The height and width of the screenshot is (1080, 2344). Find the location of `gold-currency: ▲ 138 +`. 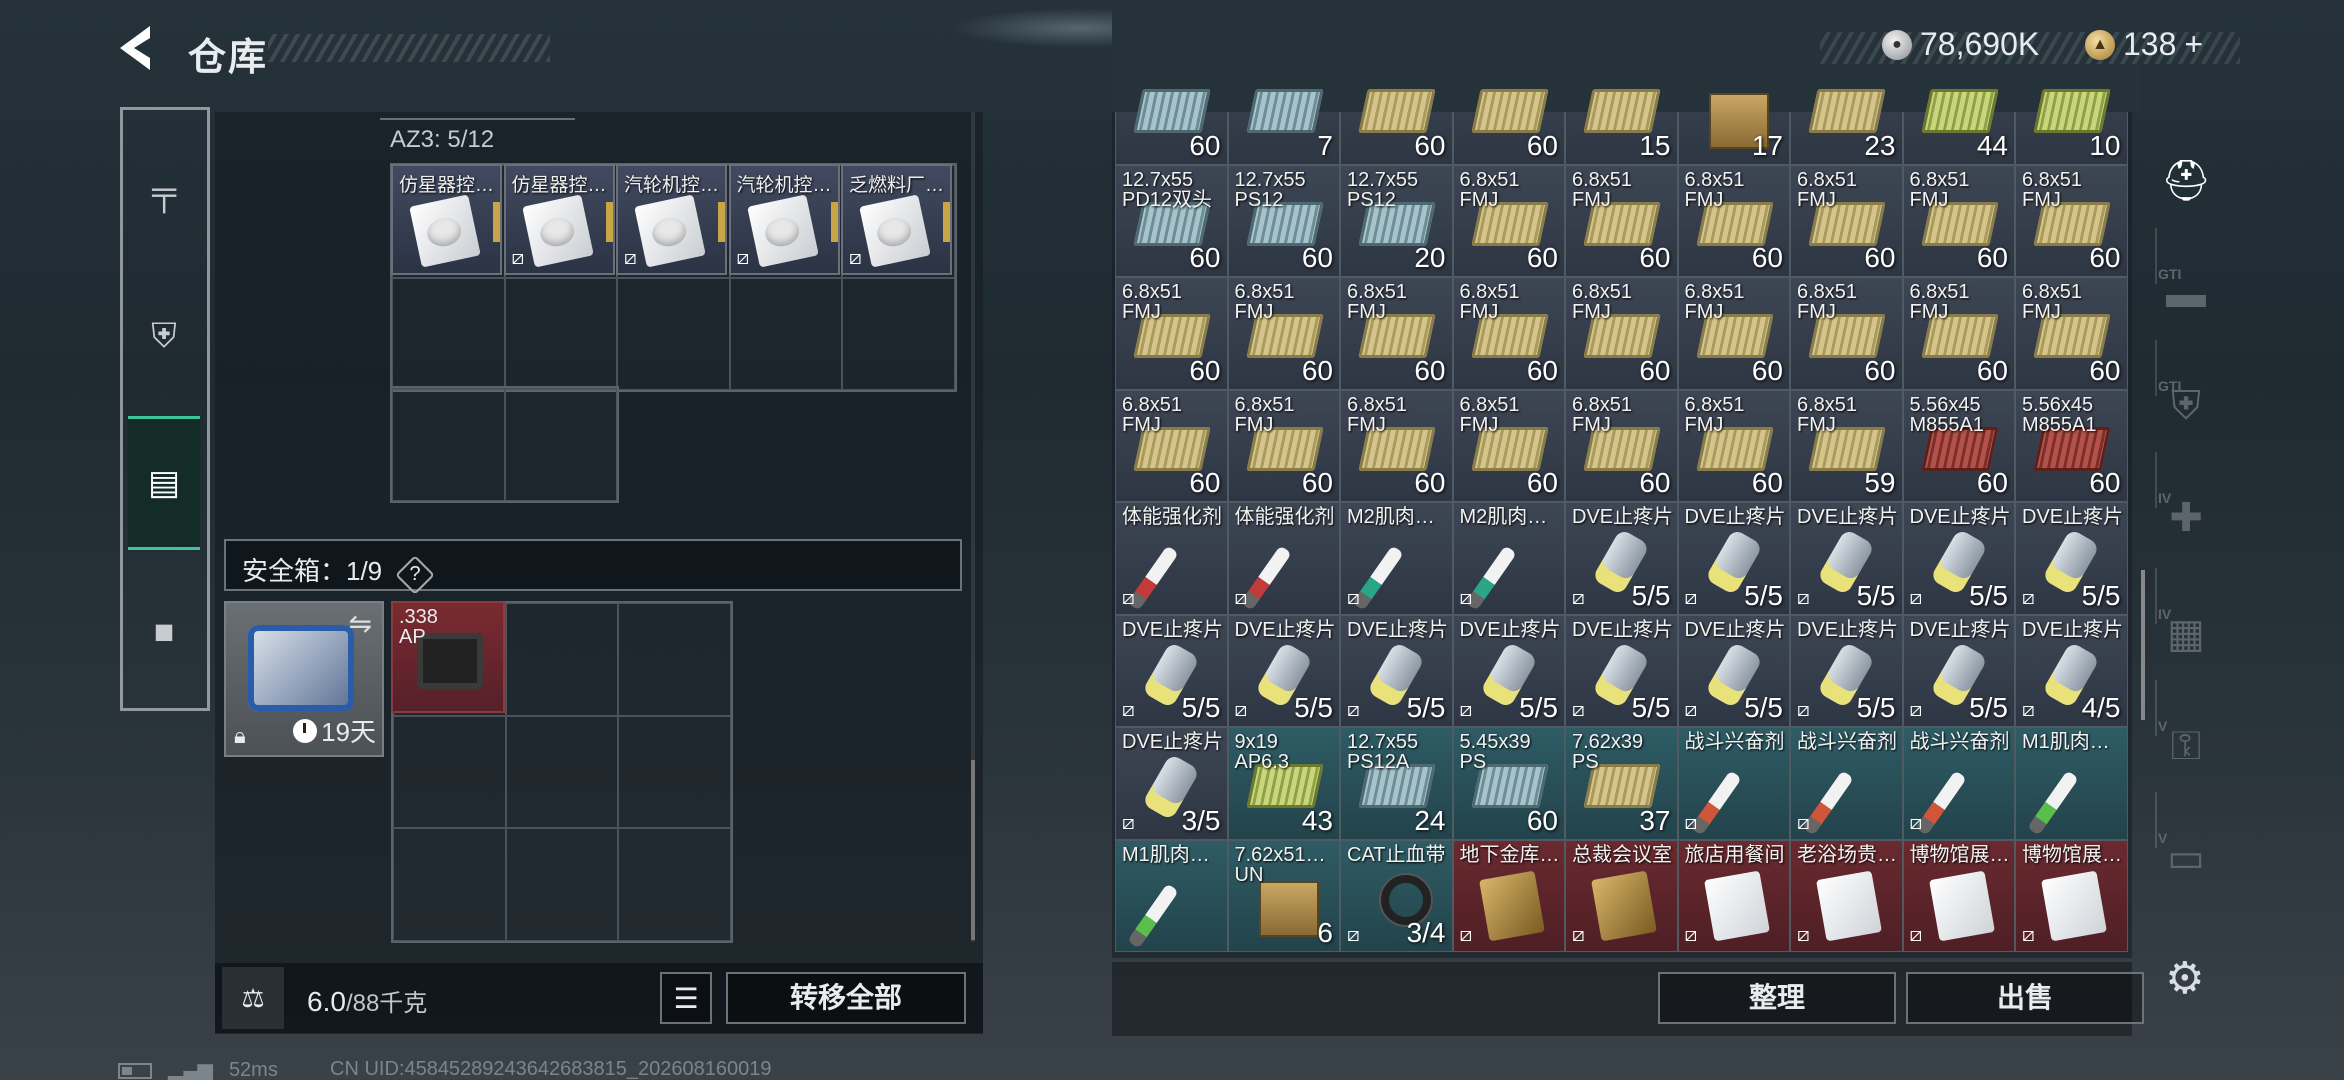

gold-currency: ▲ 138 + is located at coordinates (2144, 44).